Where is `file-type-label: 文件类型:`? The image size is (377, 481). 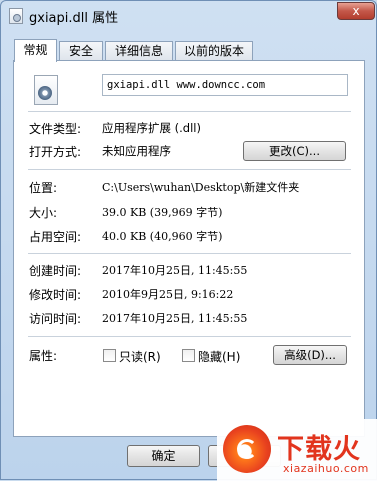
file-type-label: 文件类型: is located at coordinates (55, 129).